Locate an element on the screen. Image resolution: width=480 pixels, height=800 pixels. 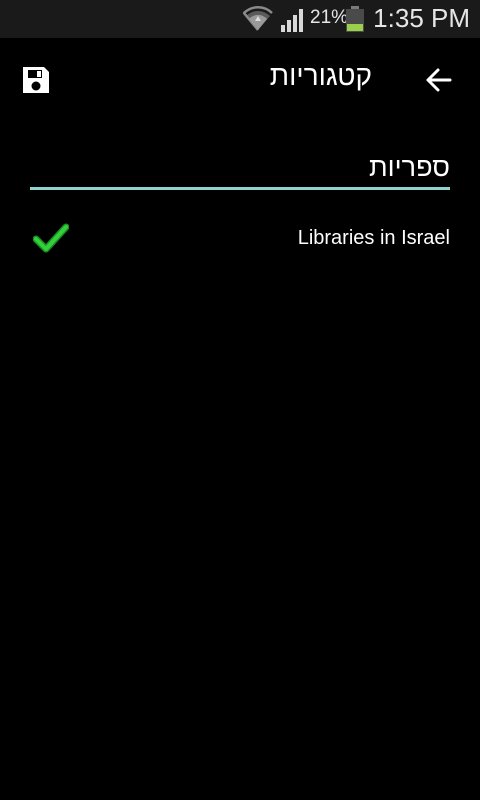
section-title: ספריות is located at coordinates (409, 167).